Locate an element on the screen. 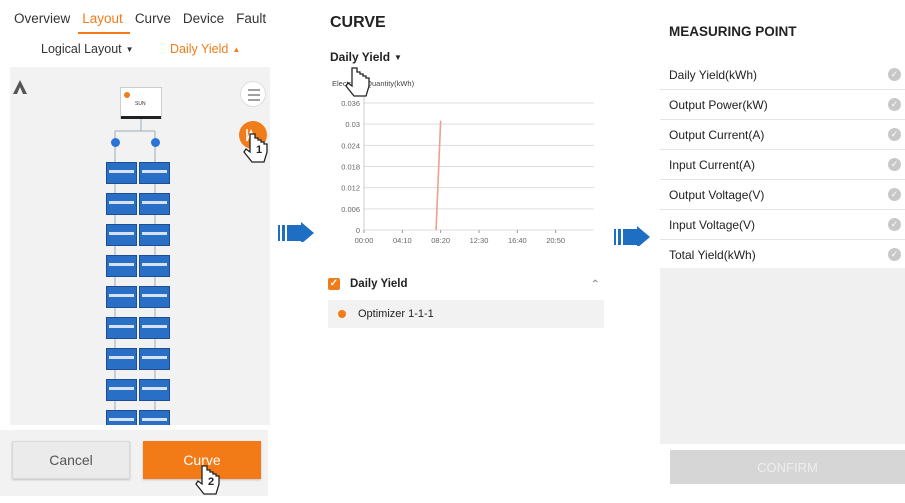 The width and height of the screenshot is (905, 503). list-item: Output Voltage(V) ✓ is located at coordinates (782, 195).